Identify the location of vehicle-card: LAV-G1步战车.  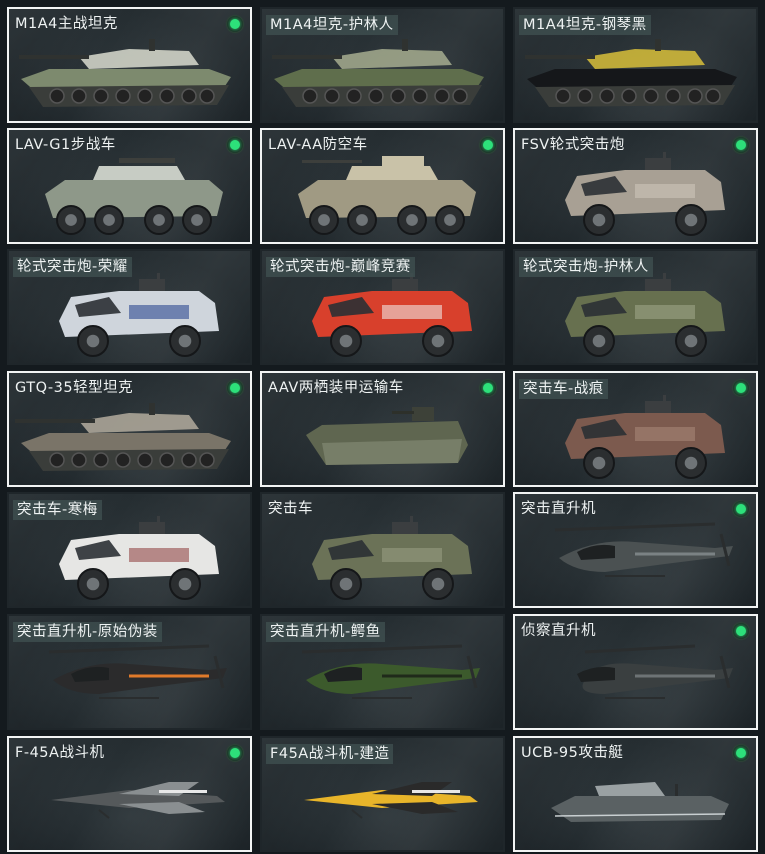
(129, 186).